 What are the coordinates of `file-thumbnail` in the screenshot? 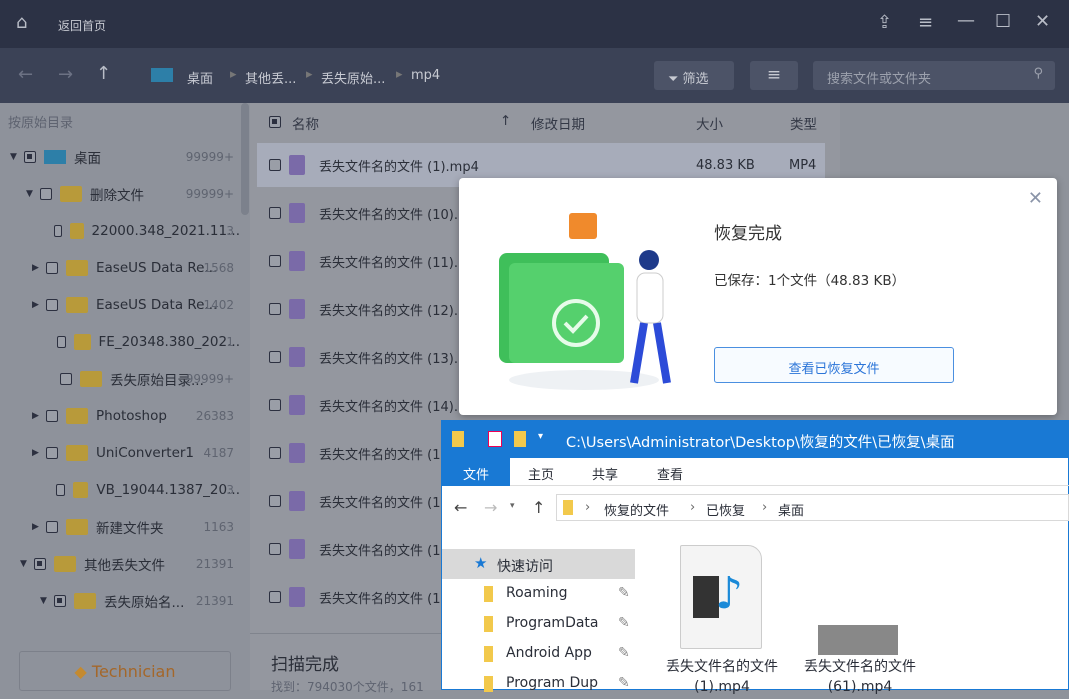 It's located at (858, 640).